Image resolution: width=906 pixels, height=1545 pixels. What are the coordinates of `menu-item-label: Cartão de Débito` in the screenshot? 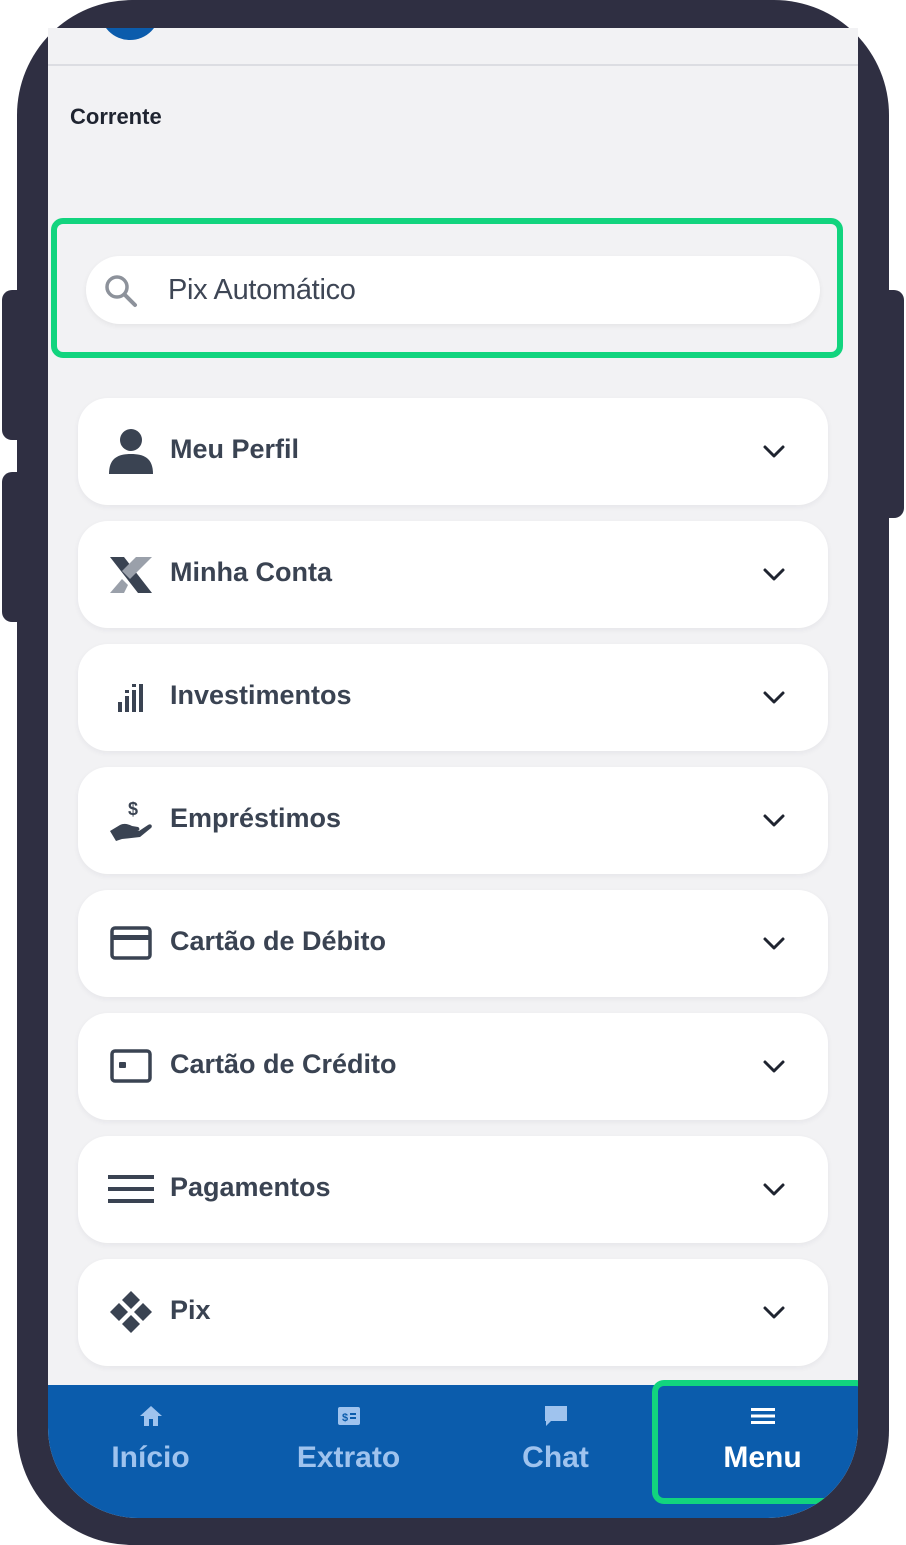 It's located at (278, 941).